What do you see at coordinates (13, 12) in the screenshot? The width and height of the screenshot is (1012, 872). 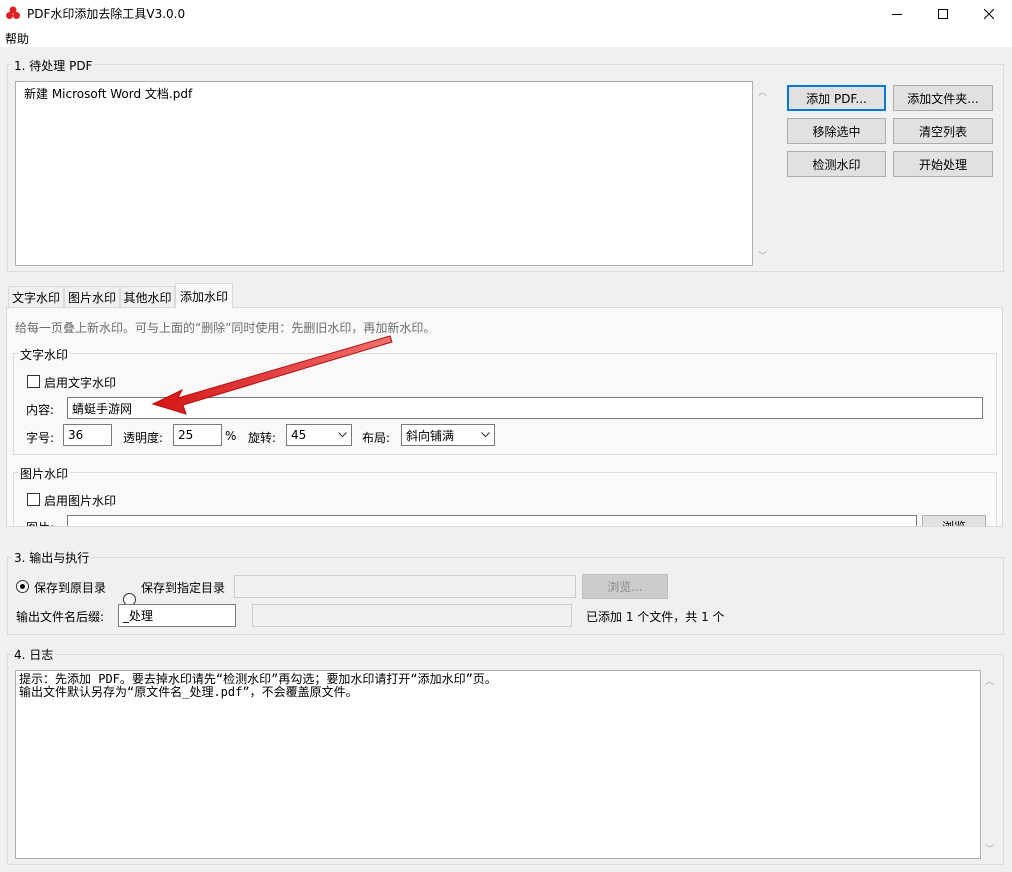 I see `app-logo-icon` at bounding box center [13, 12].